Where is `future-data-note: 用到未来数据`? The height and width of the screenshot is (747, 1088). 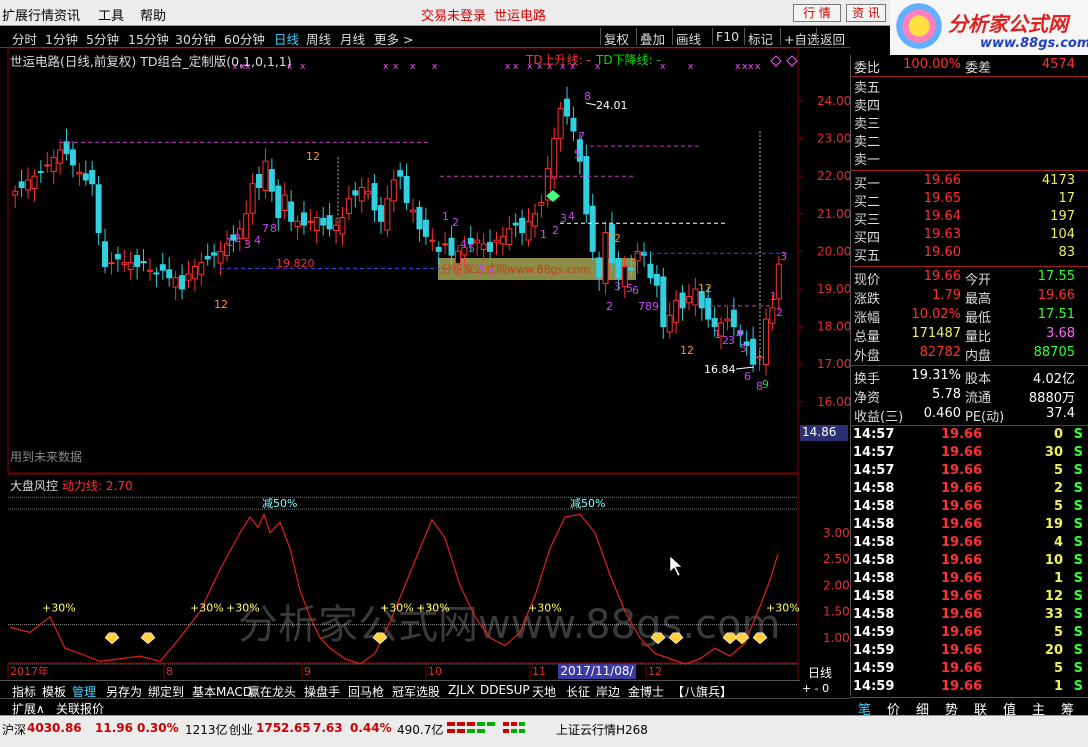 future-data-note: 用到未来数据 is located at coordinates (46, 457).